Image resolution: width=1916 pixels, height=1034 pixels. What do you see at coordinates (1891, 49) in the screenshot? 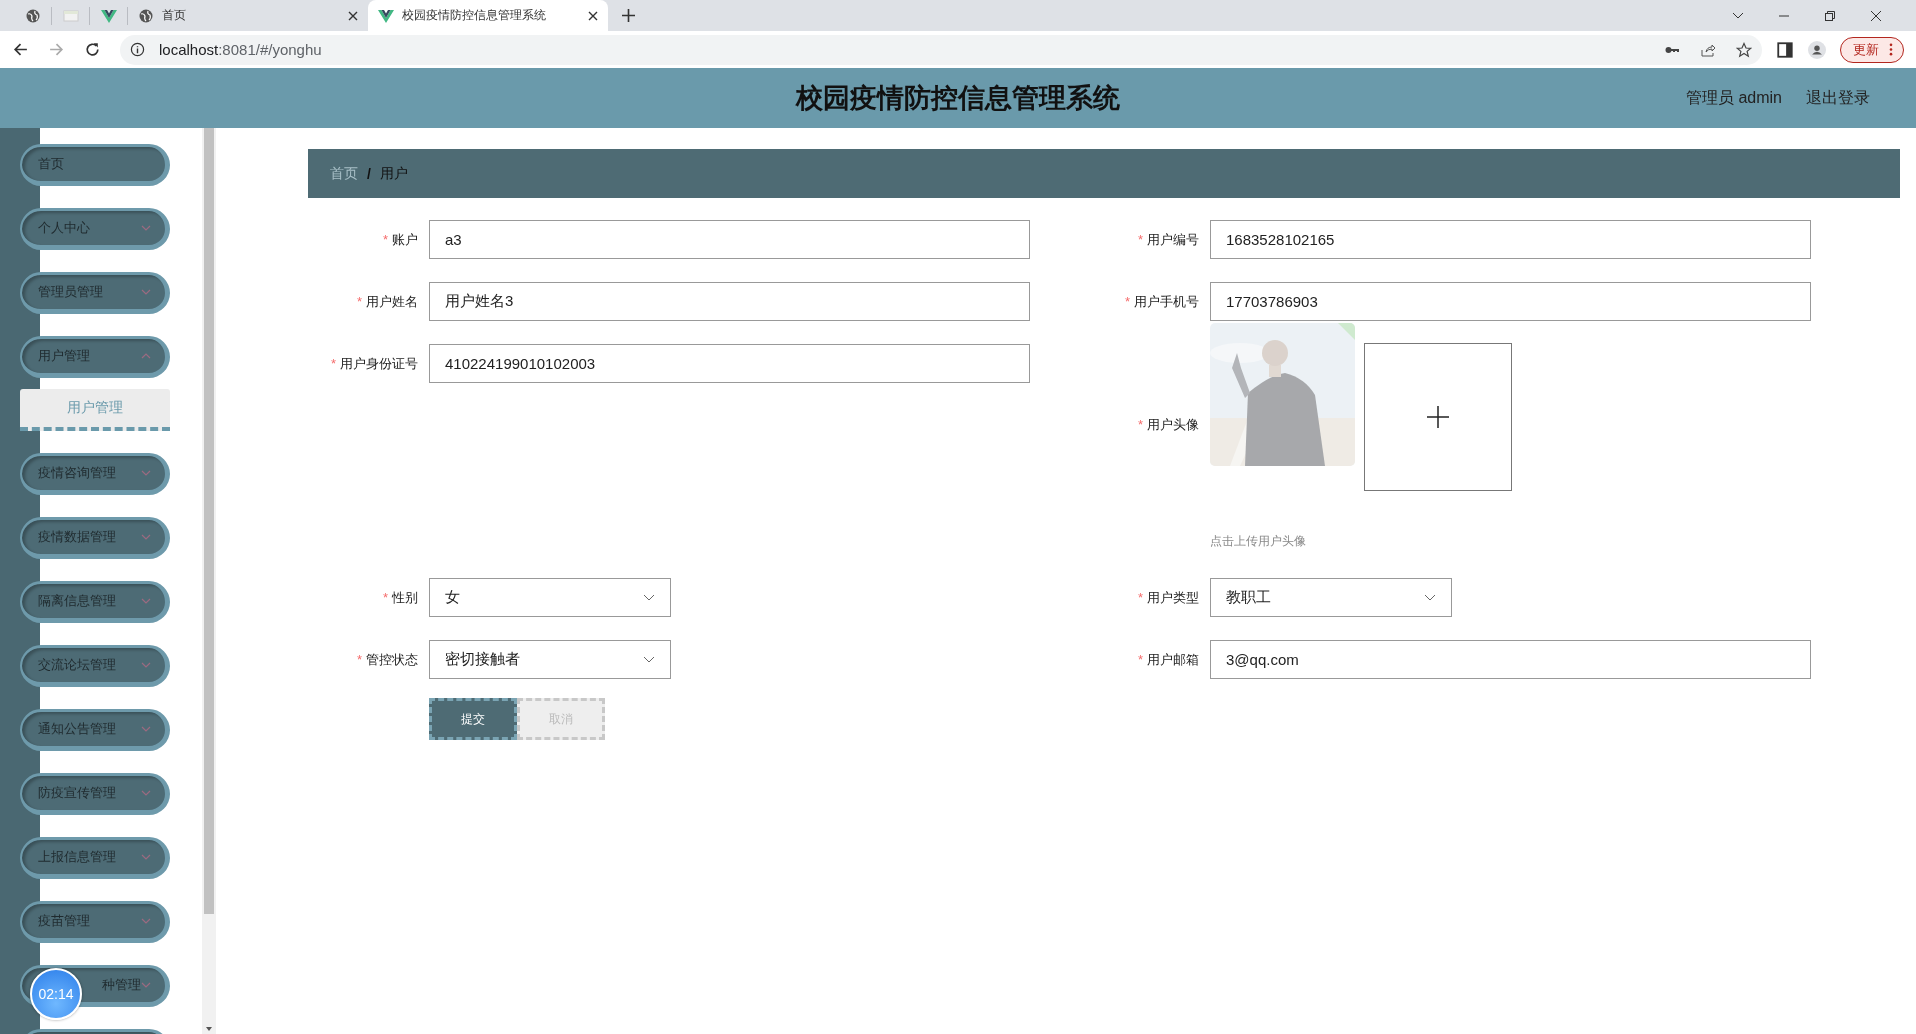
I see `more-icon` at bounding box center [1891, 49].